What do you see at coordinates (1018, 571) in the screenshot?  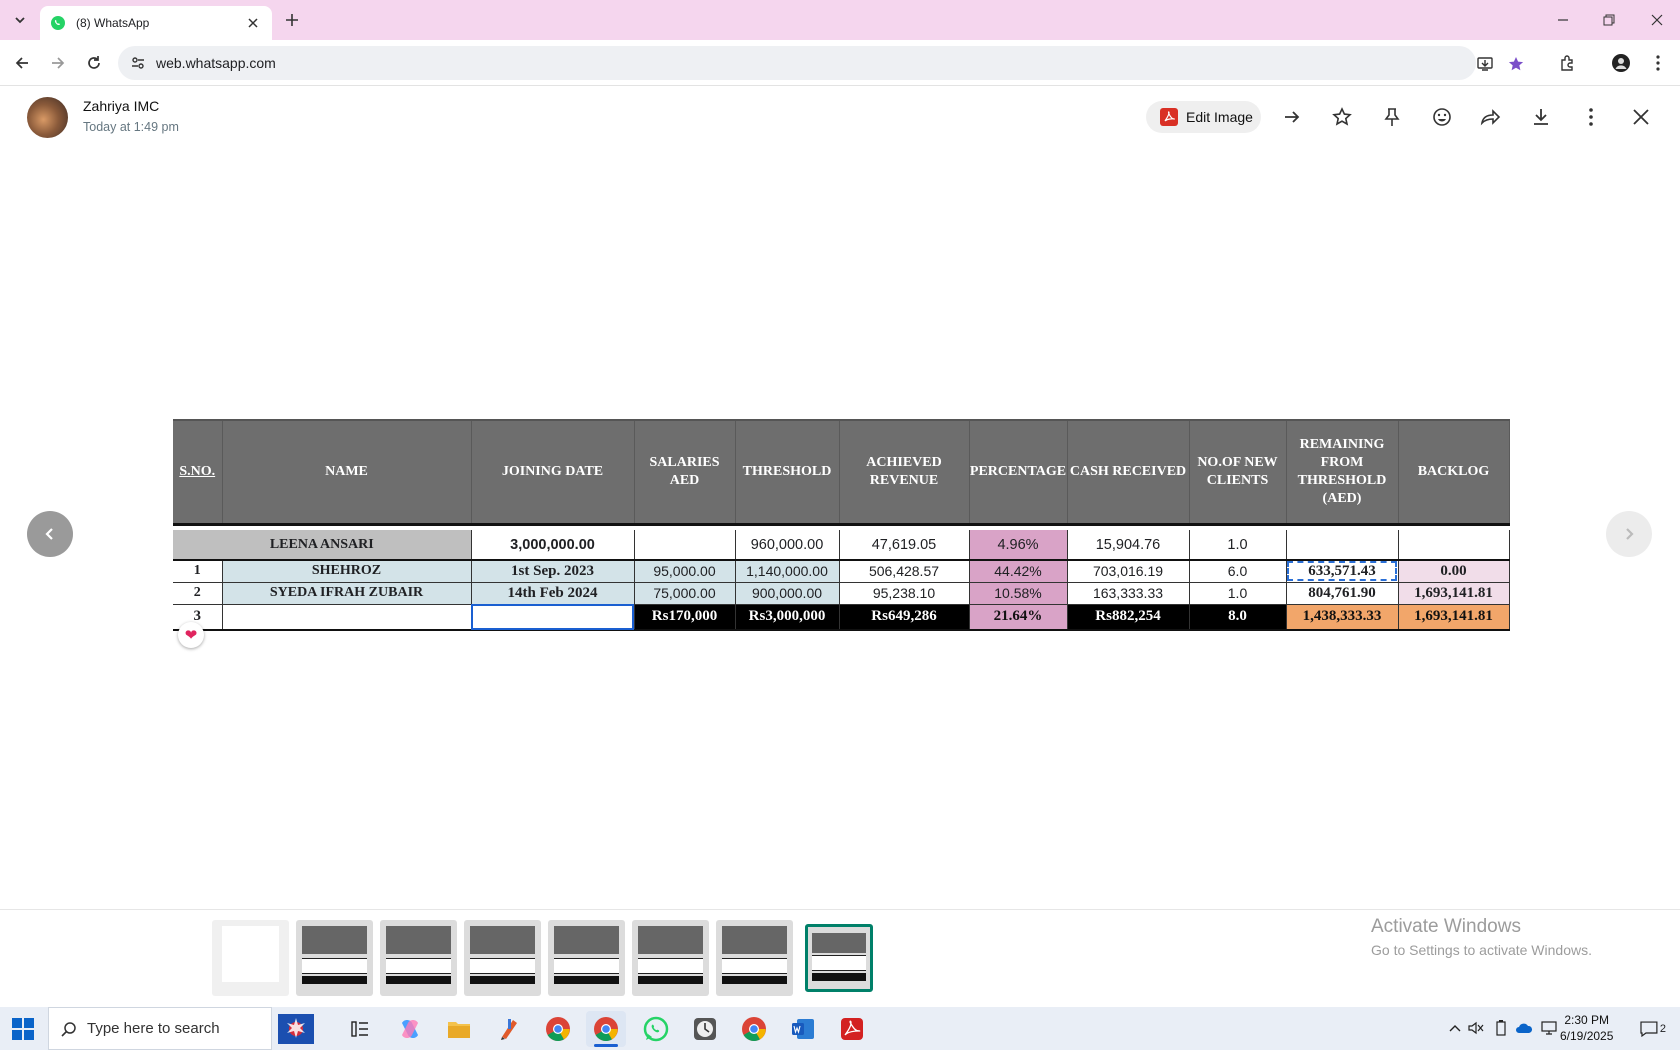 I see `cell-percentage: 44.42%` at bounding box center [1018, 571].